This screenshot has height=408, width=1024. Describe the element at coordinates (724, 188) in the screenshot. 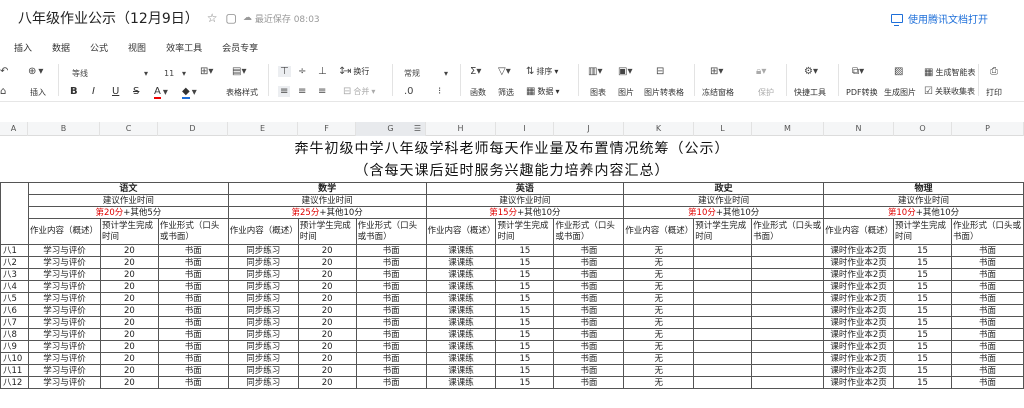

I see `subject-header: 政史` at that location.